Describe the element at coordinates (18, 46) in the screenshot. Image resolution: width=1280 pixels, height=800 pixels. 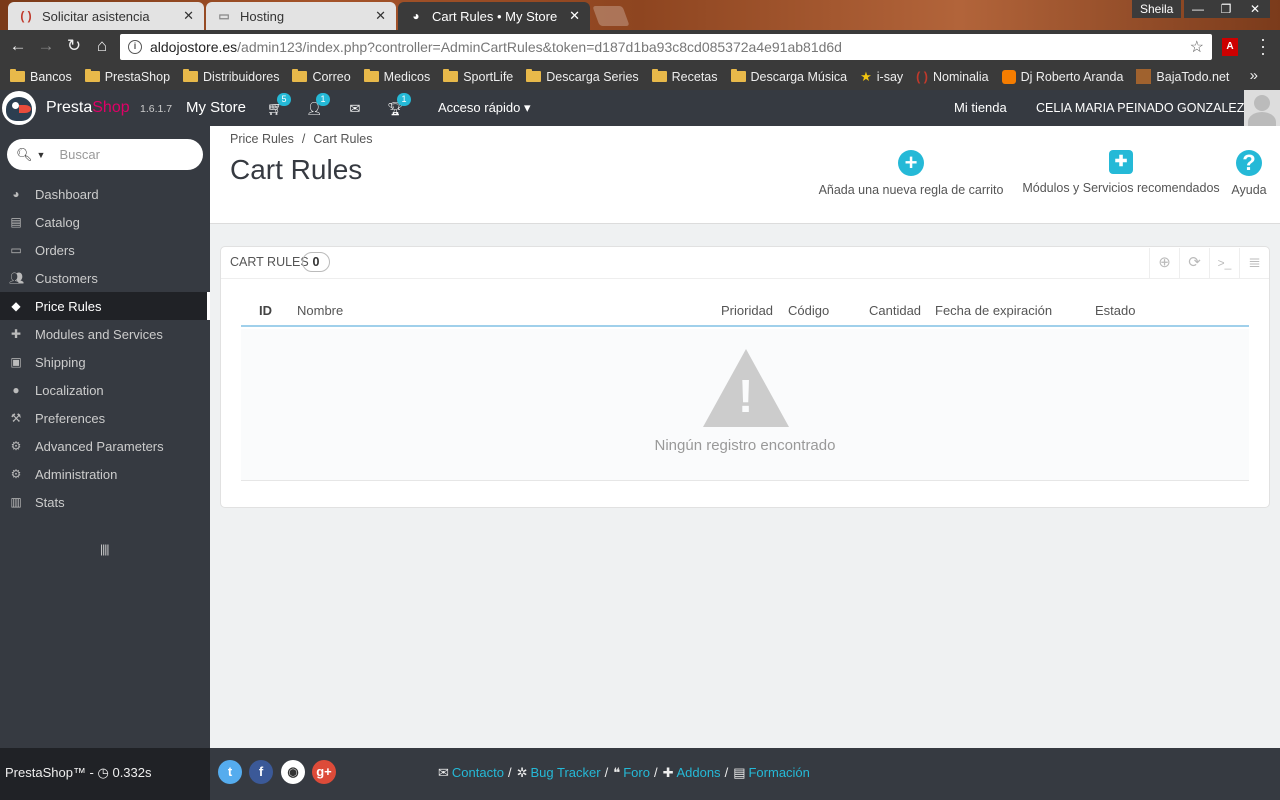
I see `back-icon: ←` at that location.